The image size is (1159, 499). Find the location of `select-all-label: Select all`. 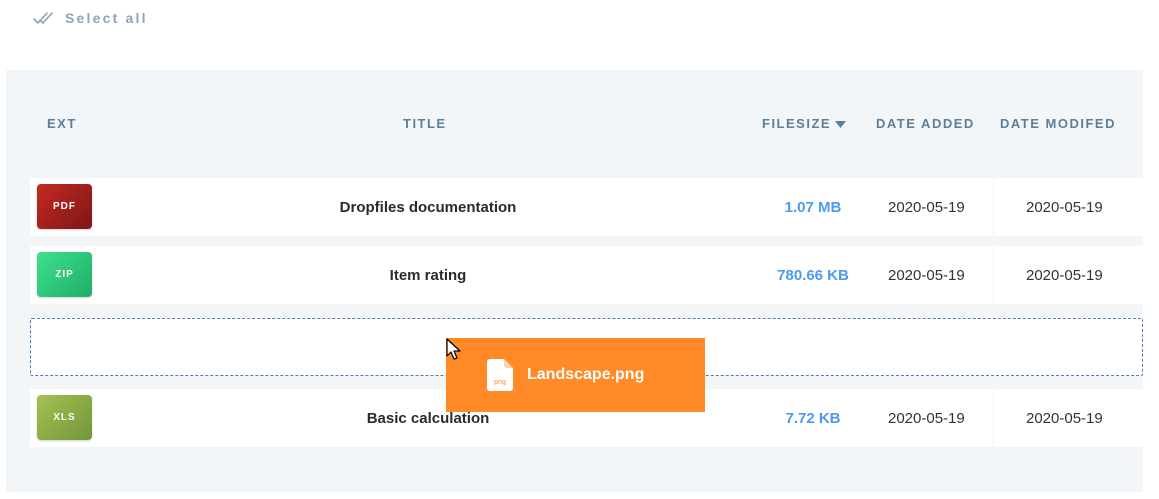

select-all-label: Select all is located at coordinates (106, 18).